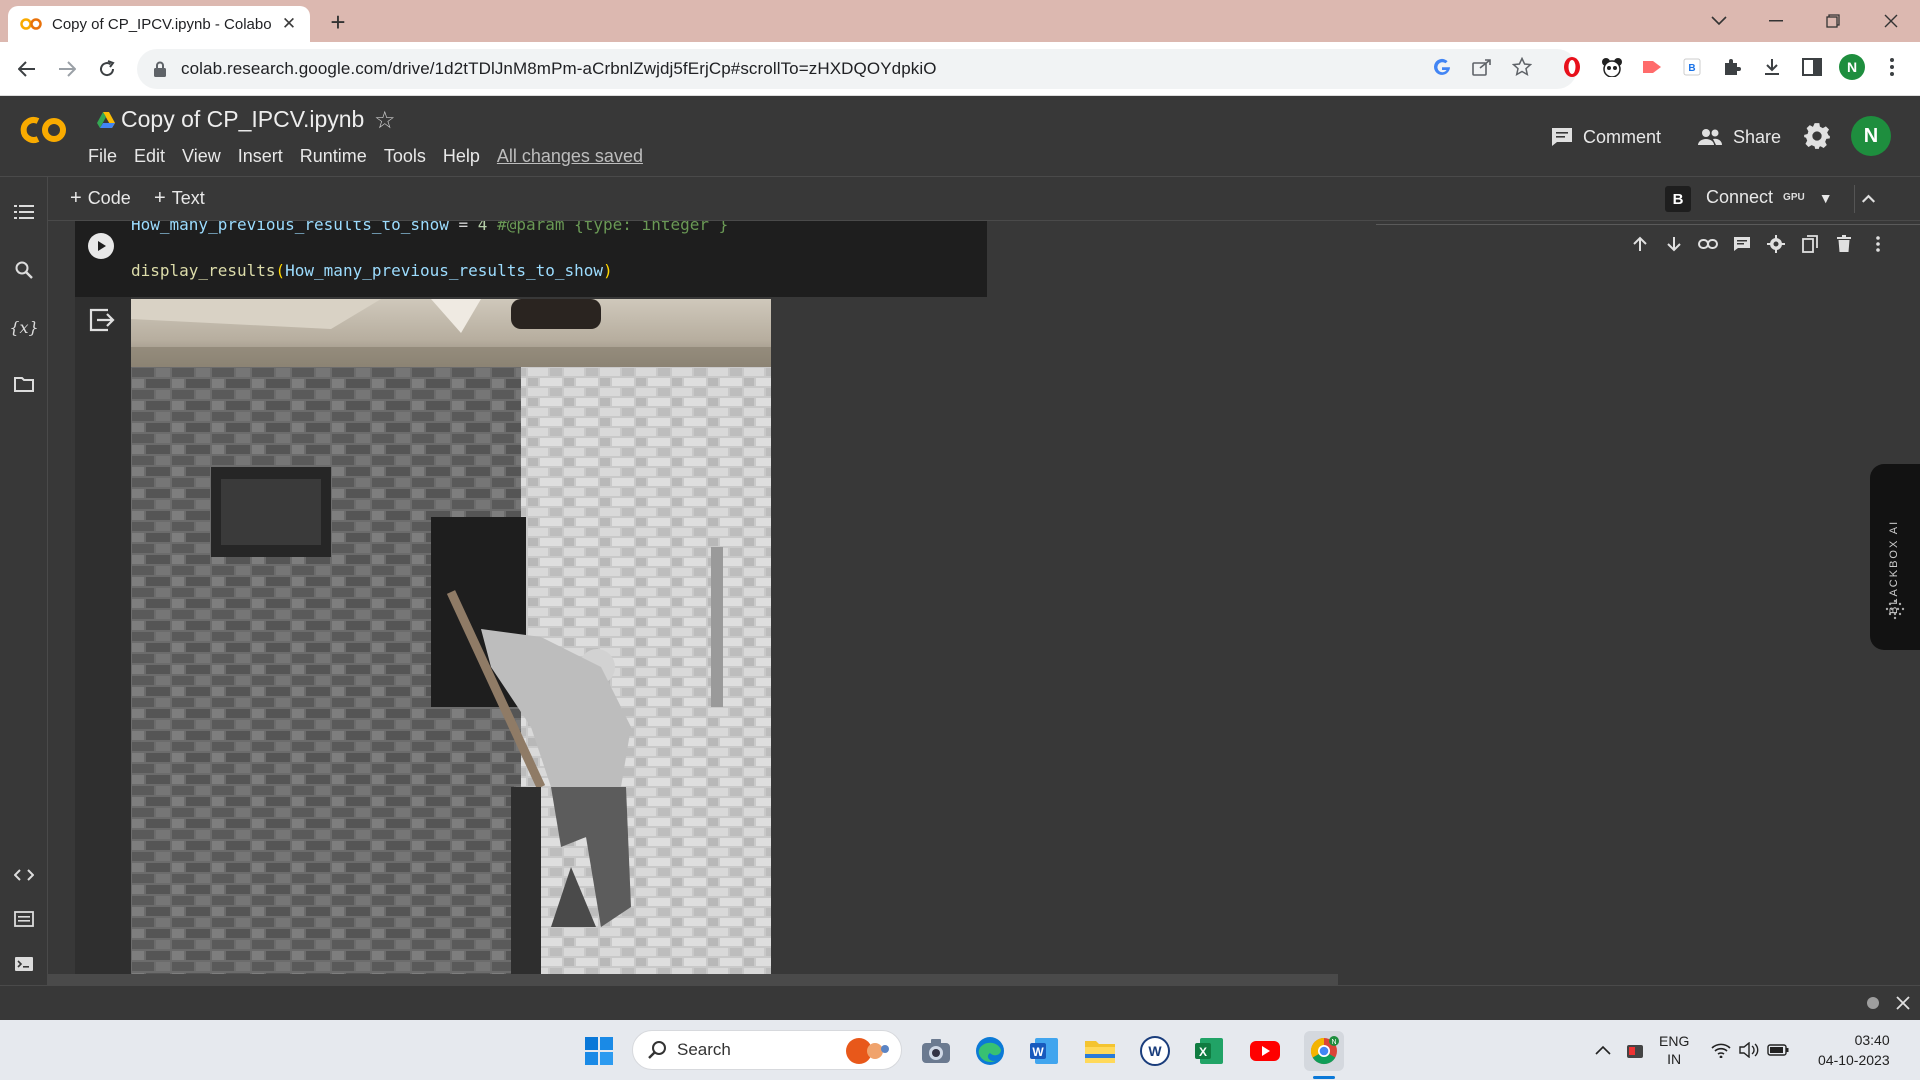 The image size is (1920, 1080). I want to click on comment-cell-icon, so click(1742, 244).